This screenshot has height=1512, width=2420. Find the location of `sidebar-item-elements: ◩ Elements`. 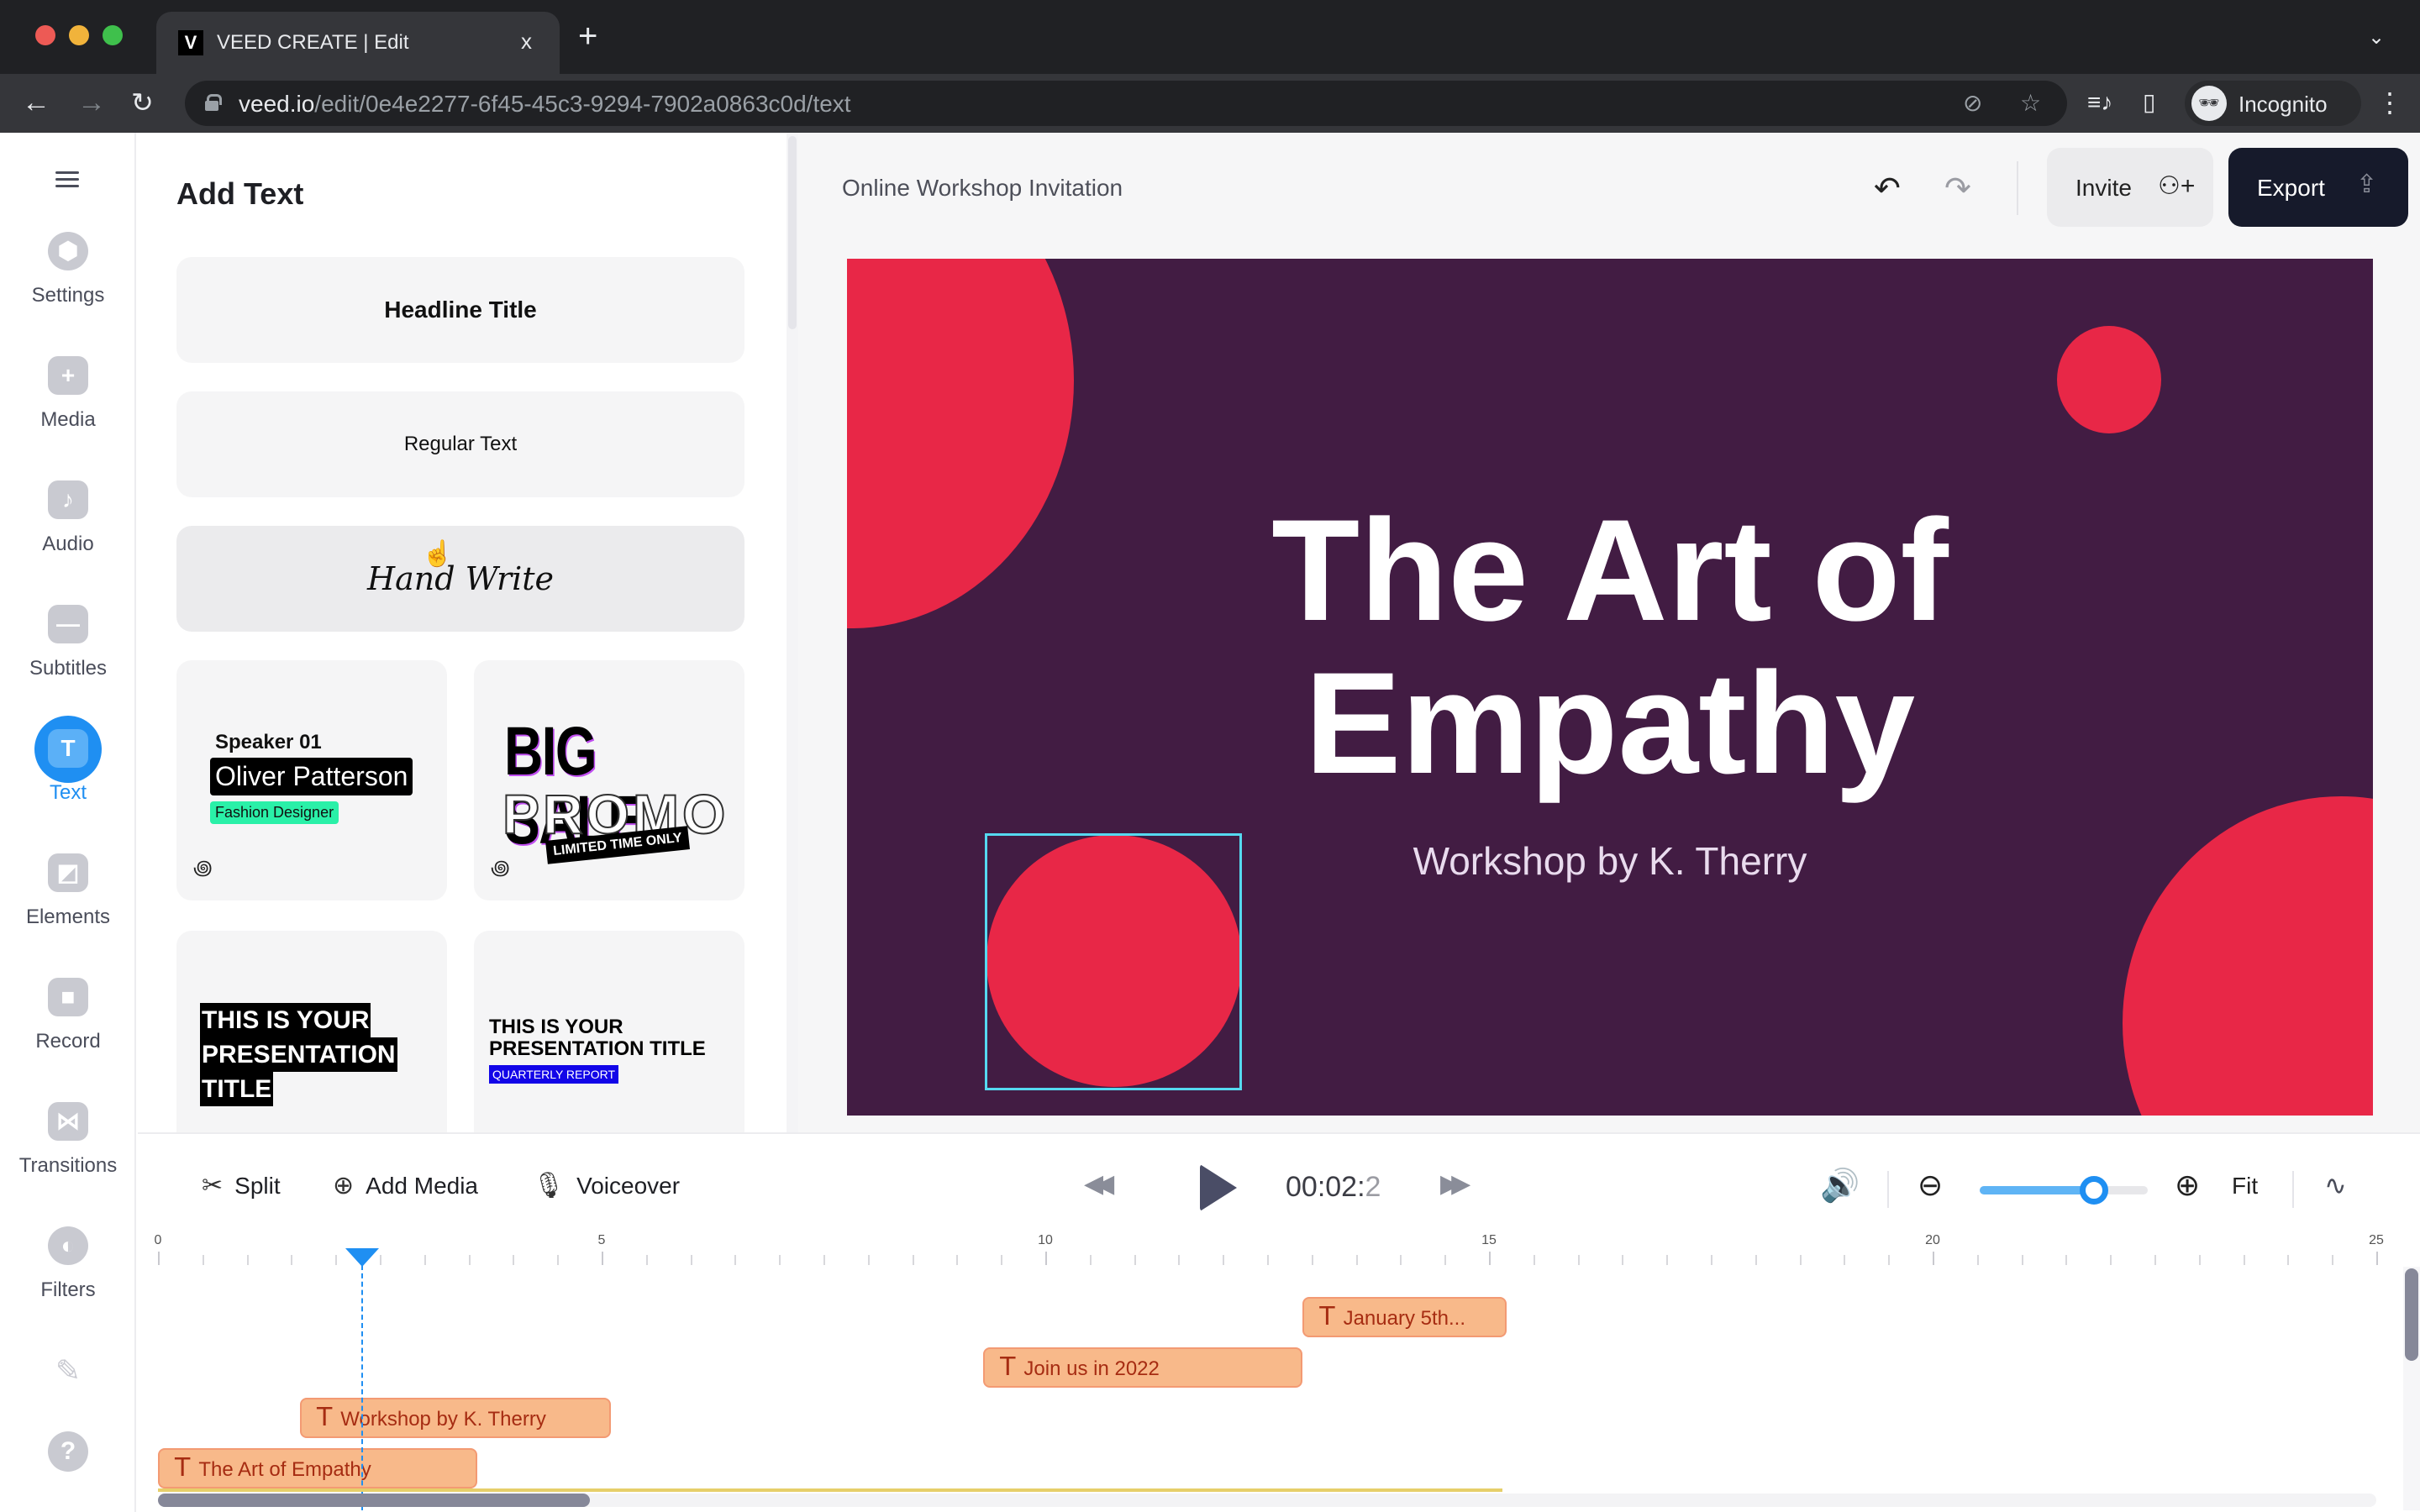

sidebar-item-elements: ◩ Elements is located at coordinates (68, 903).